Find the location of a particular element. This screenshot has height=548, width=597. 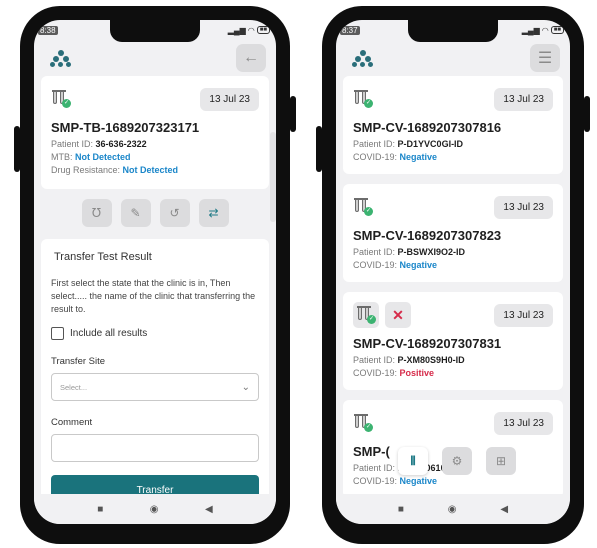

gear-icon: ⚙ is located at coordinates (457, 461).